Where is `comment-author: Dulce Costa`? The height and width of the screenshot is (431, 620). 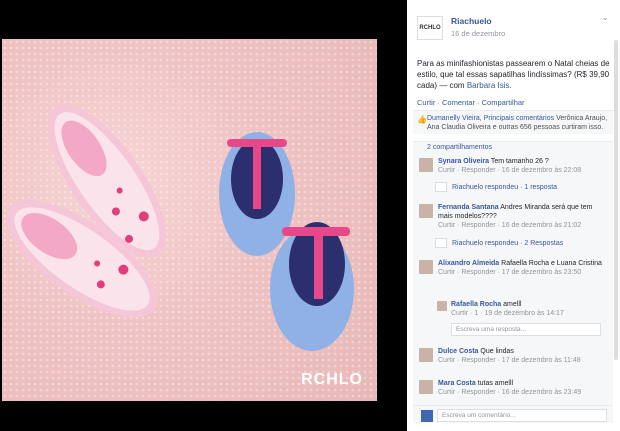 comment-author: Dulce Costa is located at coordinates (458, 351).